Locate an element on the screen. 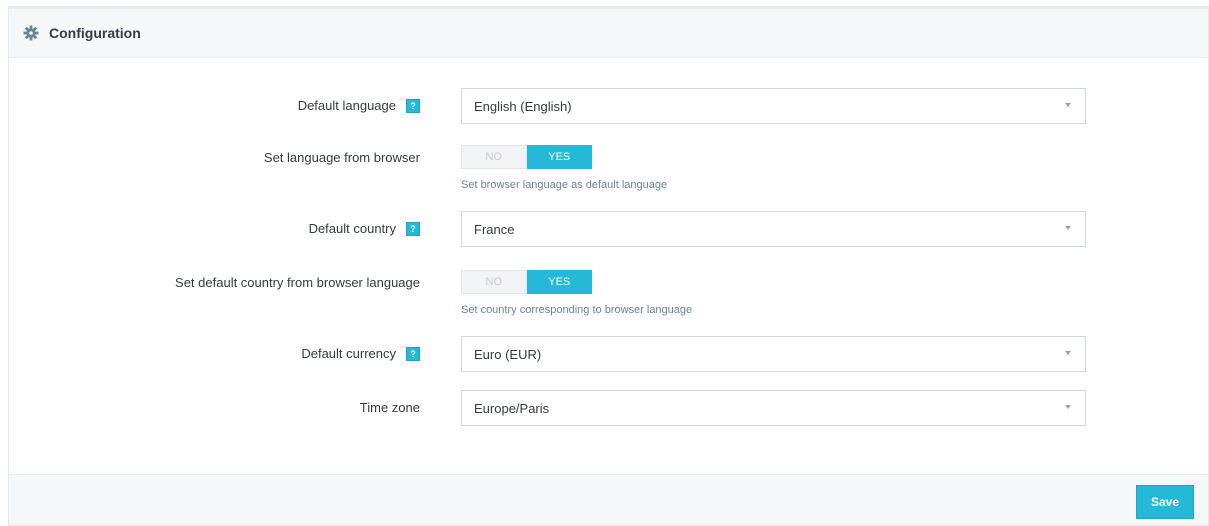 This screenshot has height=526, width=1209. time-zone-select: Europe/Paris is located at coordinates (773, 408).